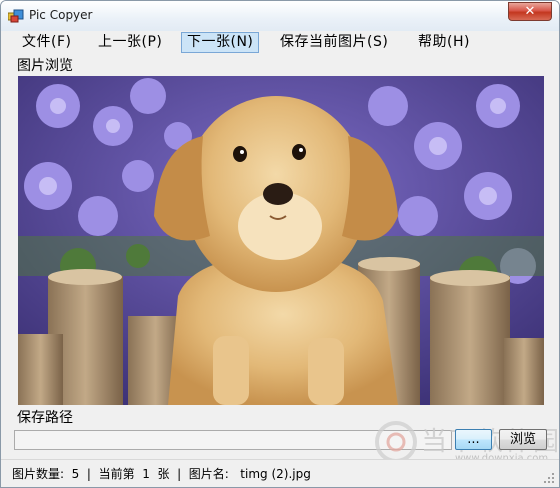  Describe the element at coordinates (61, 15) in the screenshot. I see `window-title: Pic Copyer` at that location.